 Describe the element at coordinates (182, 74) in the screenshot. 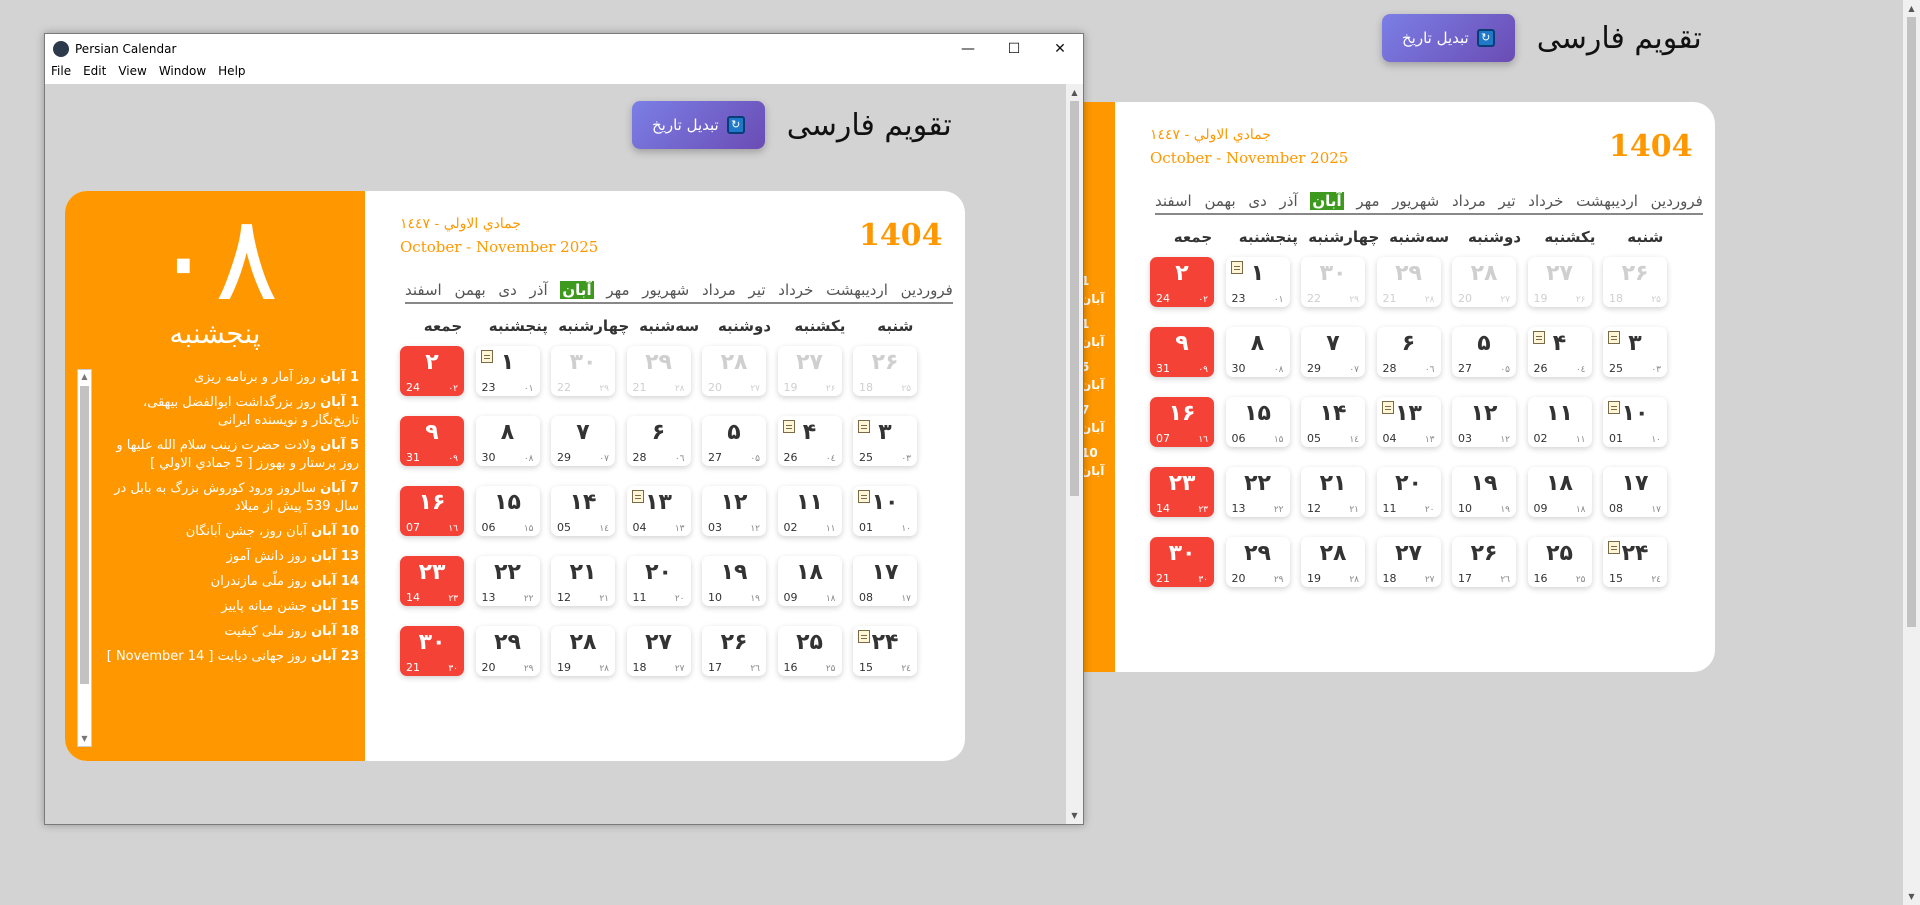

I see `menu-window: Window` at that location.